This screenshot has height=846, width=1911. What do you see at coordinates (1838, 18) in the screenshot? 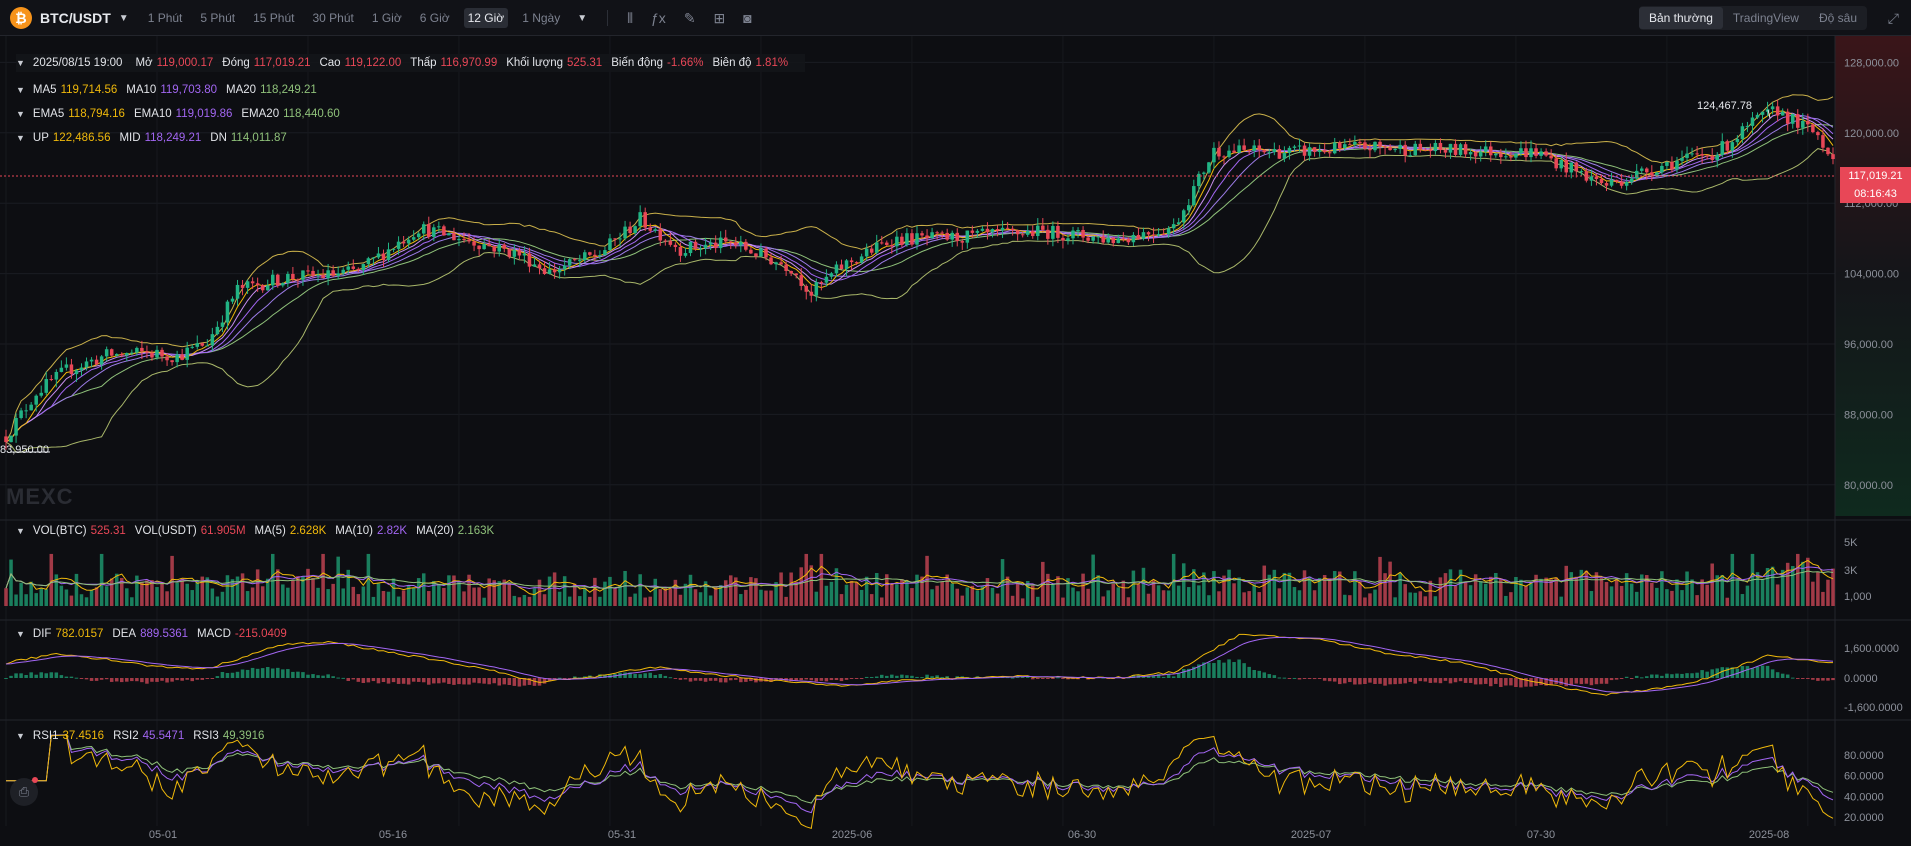
I see `view-depth: Độ sâu` at bounding box center [1838, 18].